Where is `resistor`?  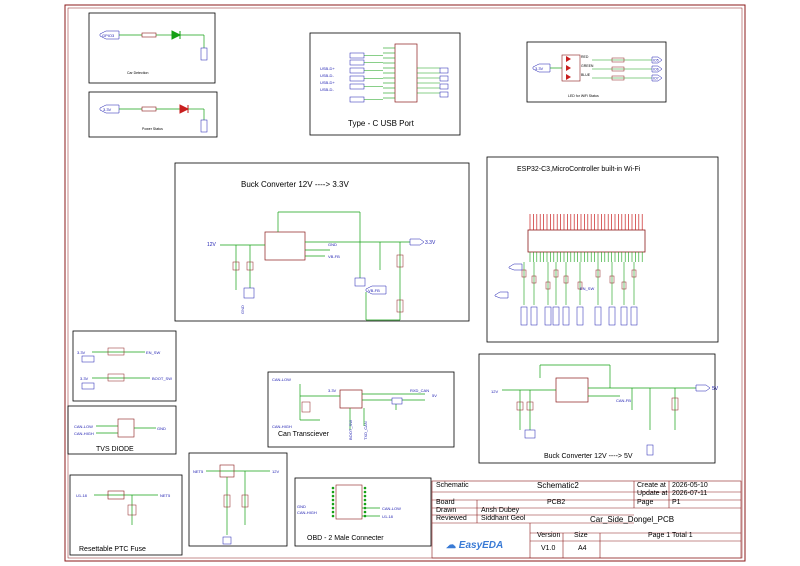
resistor is located at coordinates (149, 35).